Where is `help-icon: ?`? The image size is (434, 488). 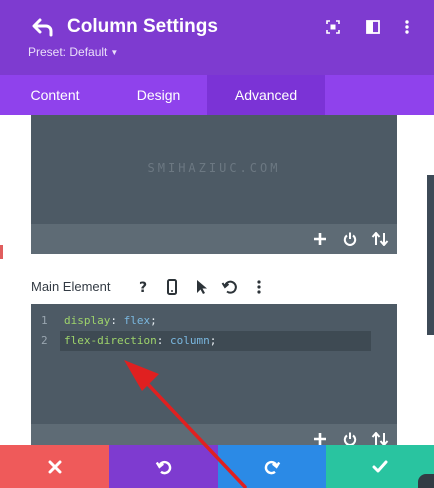 help-icon: ? is located at coordinates (143, 287).